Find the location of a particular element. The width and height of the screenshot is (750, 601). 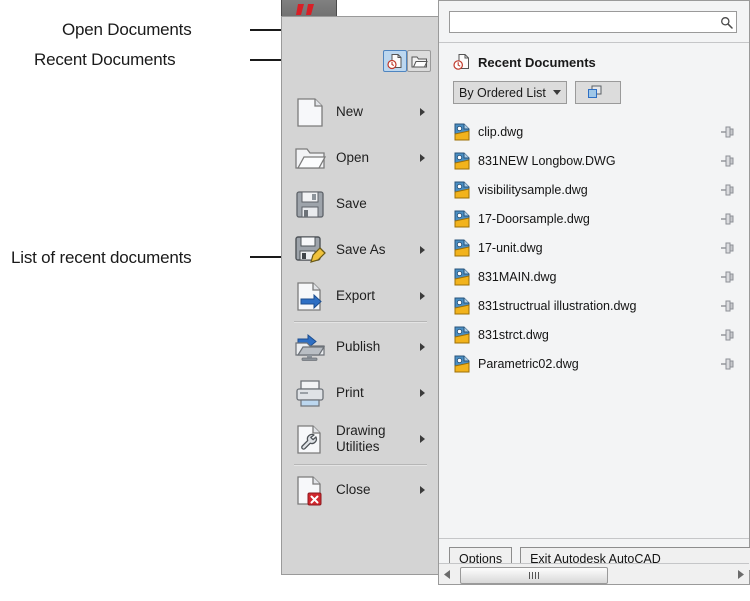

menu-item-new: New is located at coordinates (360, 112).